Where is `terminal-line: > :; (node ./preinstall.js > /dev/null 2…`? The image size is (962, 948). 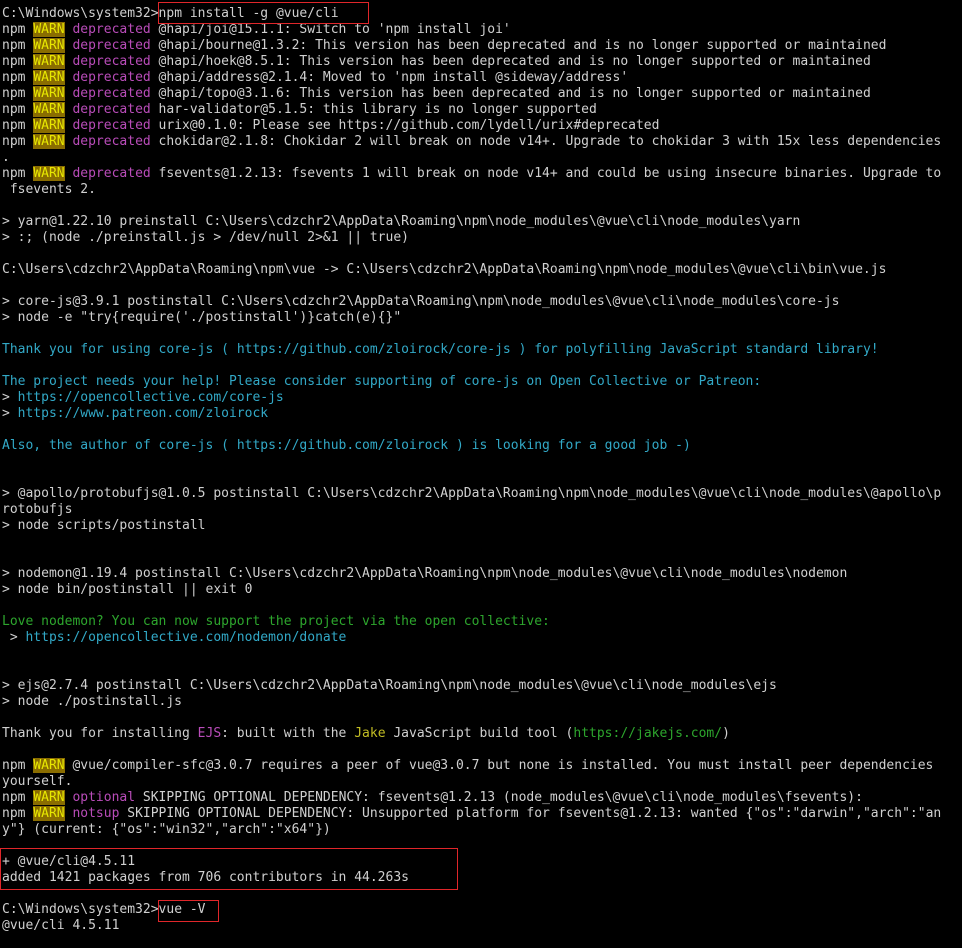 terminal-line: > :; (node ./preinstall.js > /dev/null 2… is located at coordinates (481, 238).